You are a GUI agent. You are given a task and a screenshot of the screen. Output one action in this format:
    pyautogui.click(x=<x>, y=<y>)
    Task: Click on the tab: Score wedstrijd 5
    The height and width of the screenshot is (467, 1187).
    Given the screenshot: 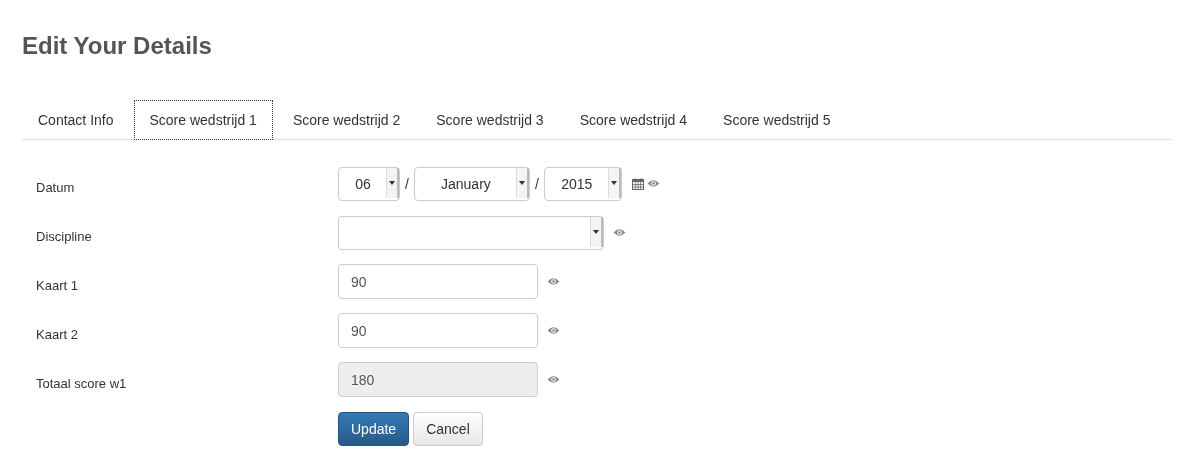 What is the action you would take?
    pyautogui.click(x=777, y=120)
    